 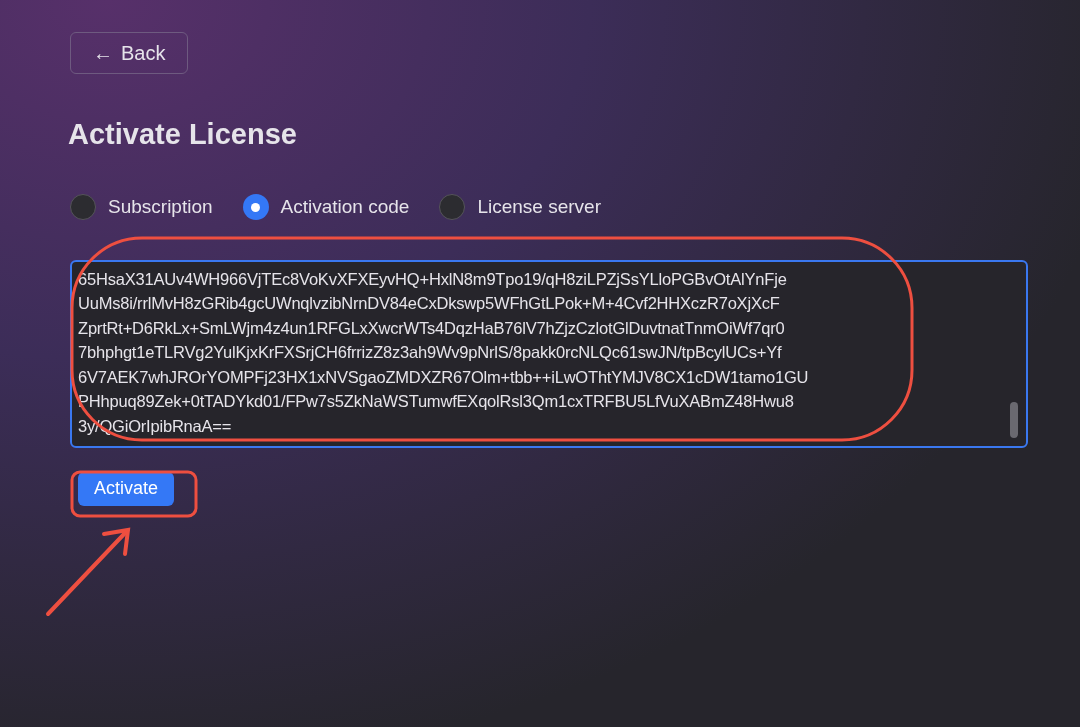 What do you see at coordinates (182, 134) in the screenshot?
I see `page-title: Activate License` at bounding box center [182, 134].